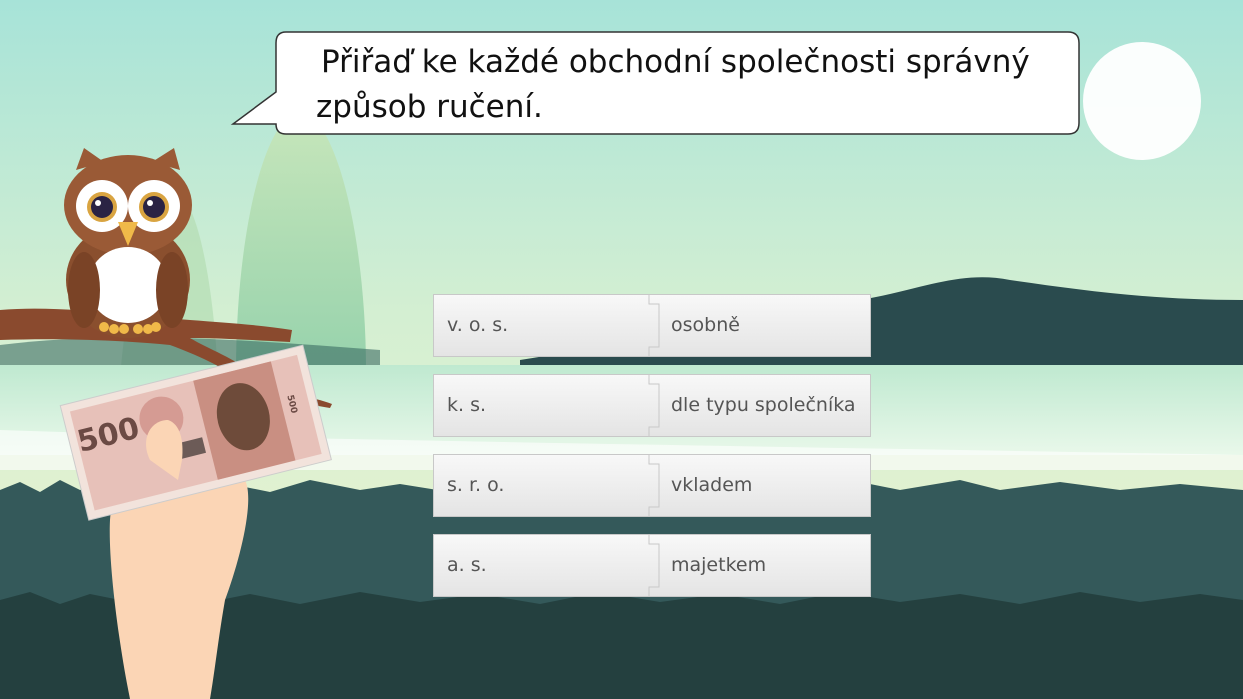 The height and width of the screenshot is (699, 1243). Describe the element at coordinates (466, 405) in the screenshot. I see `company-type-label: k. s.` at that location.